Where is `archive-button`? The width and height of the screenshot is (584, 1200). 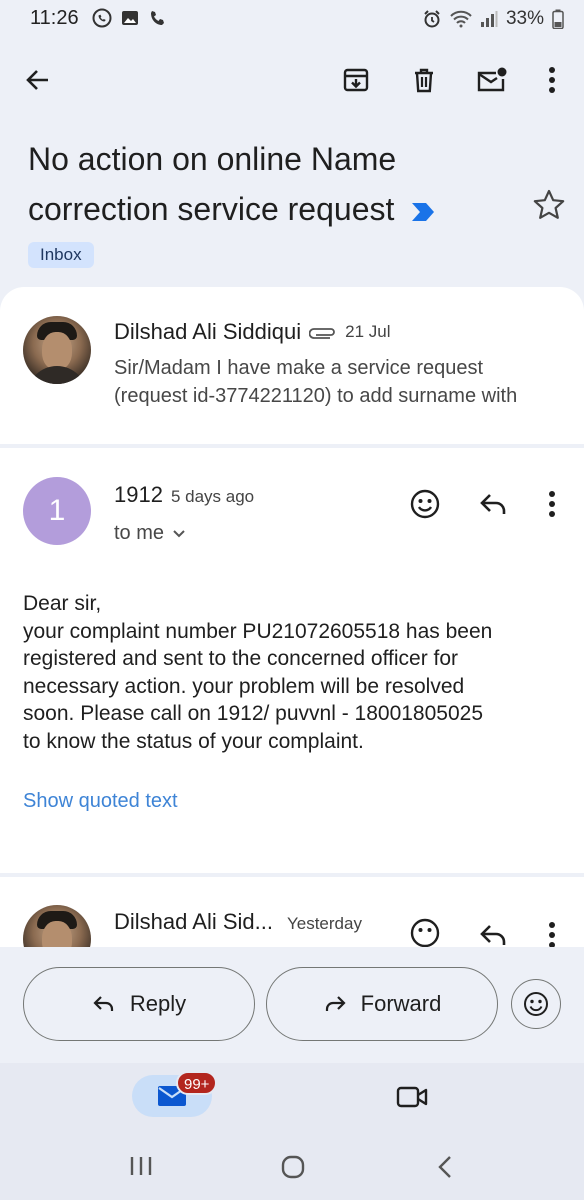 archive-button is located at coordinates (356, 80).